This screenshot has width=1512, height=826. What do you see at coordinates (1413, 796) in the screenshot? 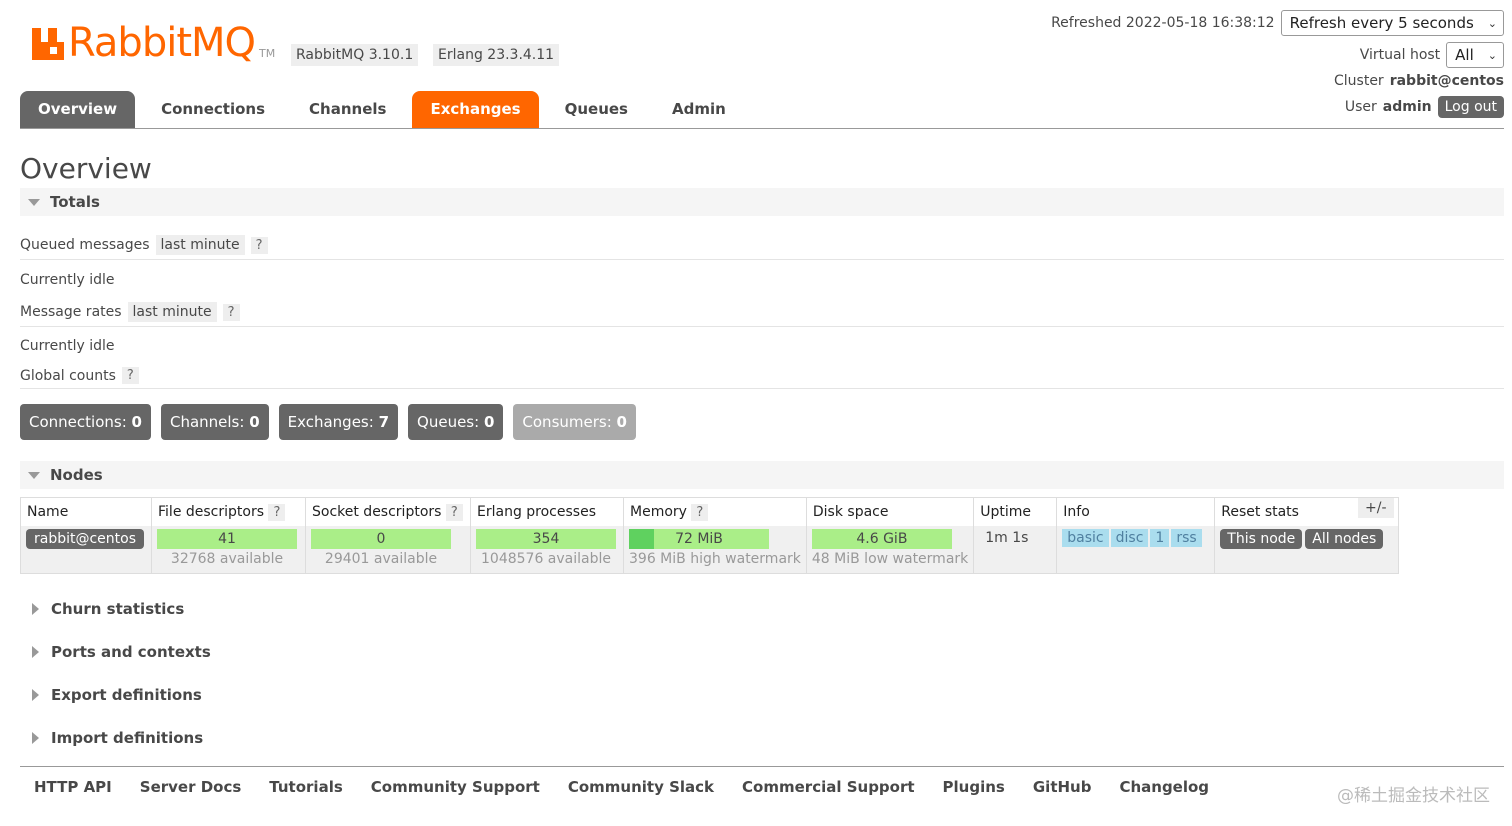
I see `watermark-text: @稀土掘金技术社区` at bounding box center [1413, 796].